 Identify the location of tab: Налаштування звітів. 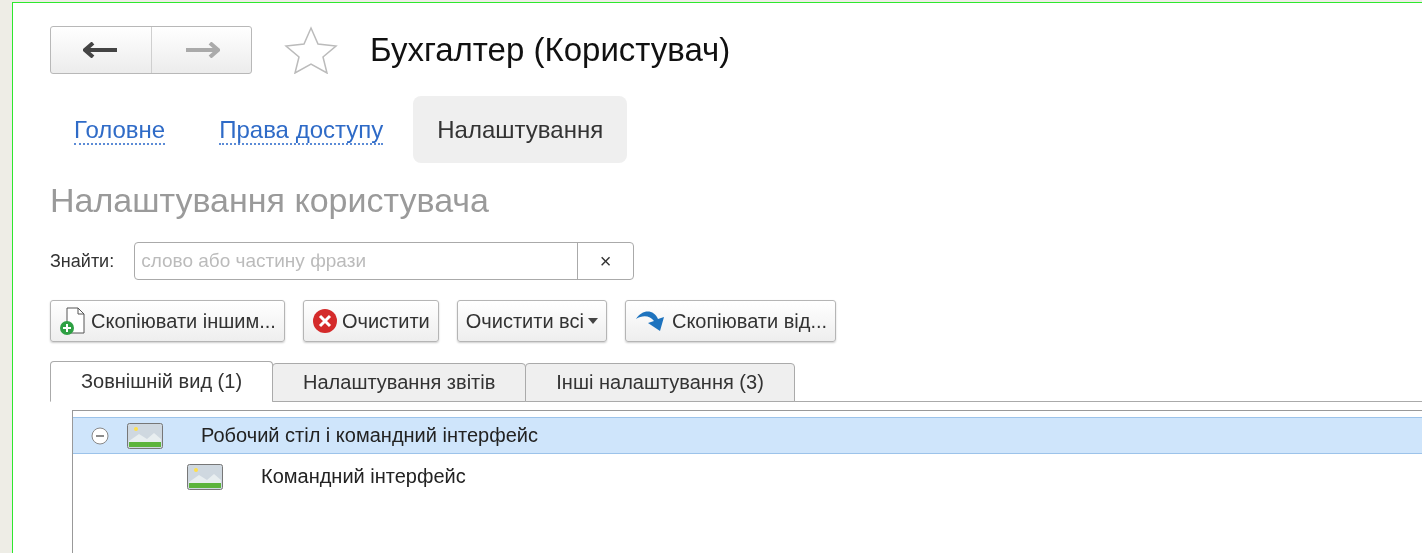
(399, 382).